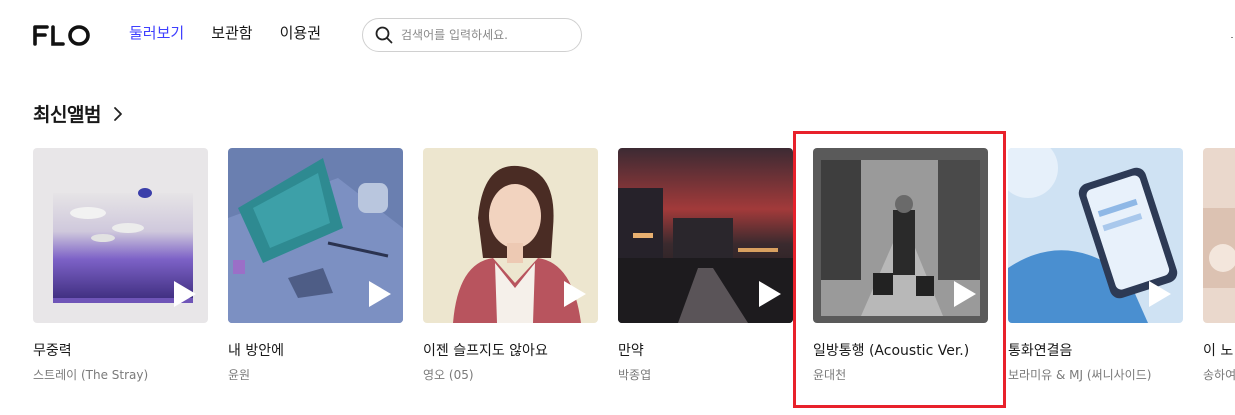 This screenshot has height=415, width=1235. I want to click on album-title: 내 방안에, so click(315, 350).